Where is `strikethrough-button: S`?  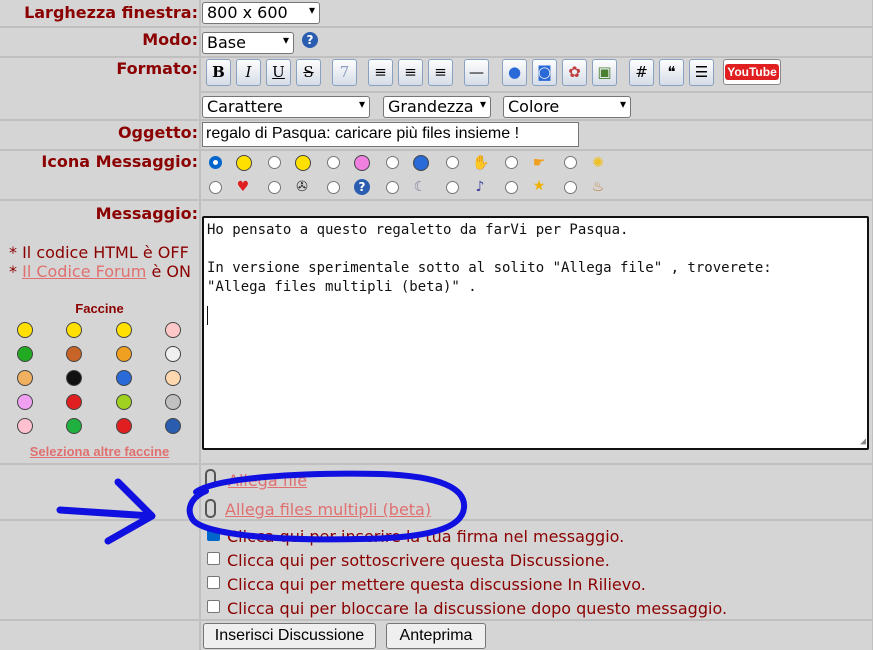
strikethrough-button: S is located at coordinates (308, 72).